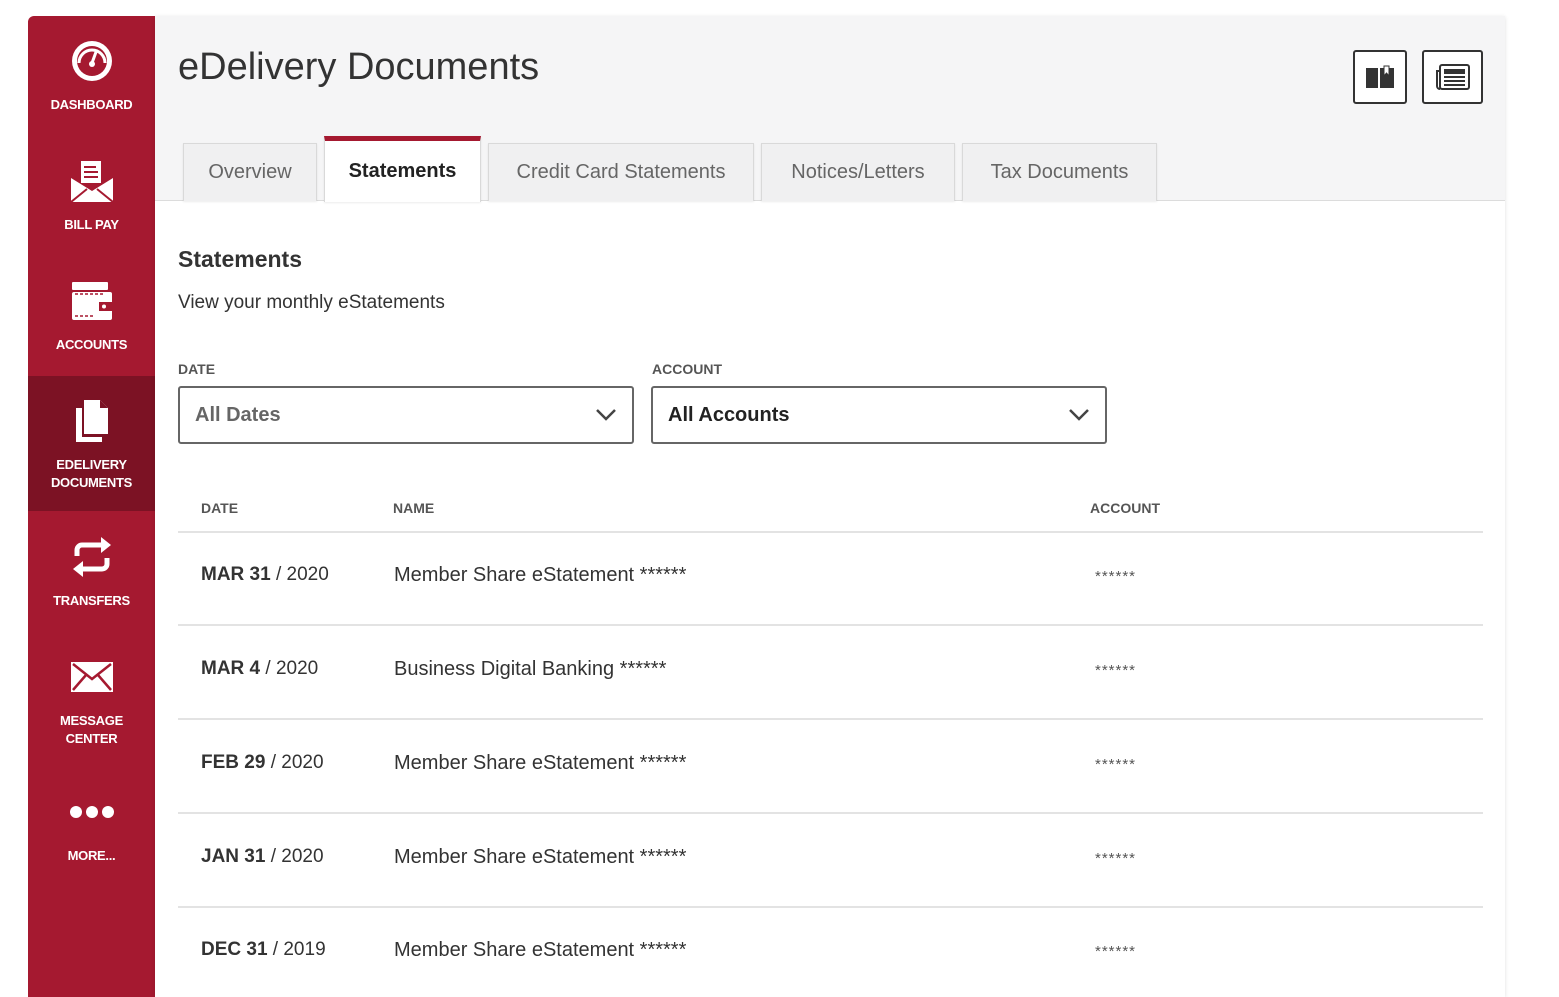 Image resolution: width=1559 pixels, height=997 pixels. Describe the element at coordinates (91, 224) in the screenshot. I see `sidebar-label: BILL PAY` at that location.